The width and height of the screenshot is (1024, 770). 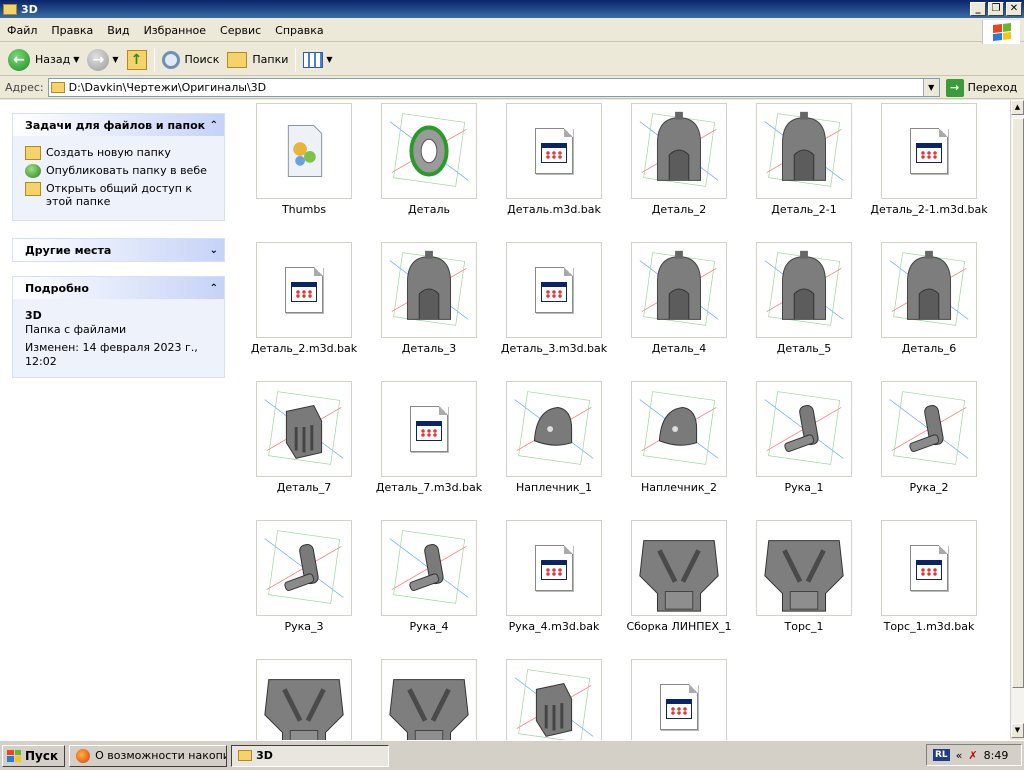 I want to click on go-button: → Переход, so click(x=981, y=87).